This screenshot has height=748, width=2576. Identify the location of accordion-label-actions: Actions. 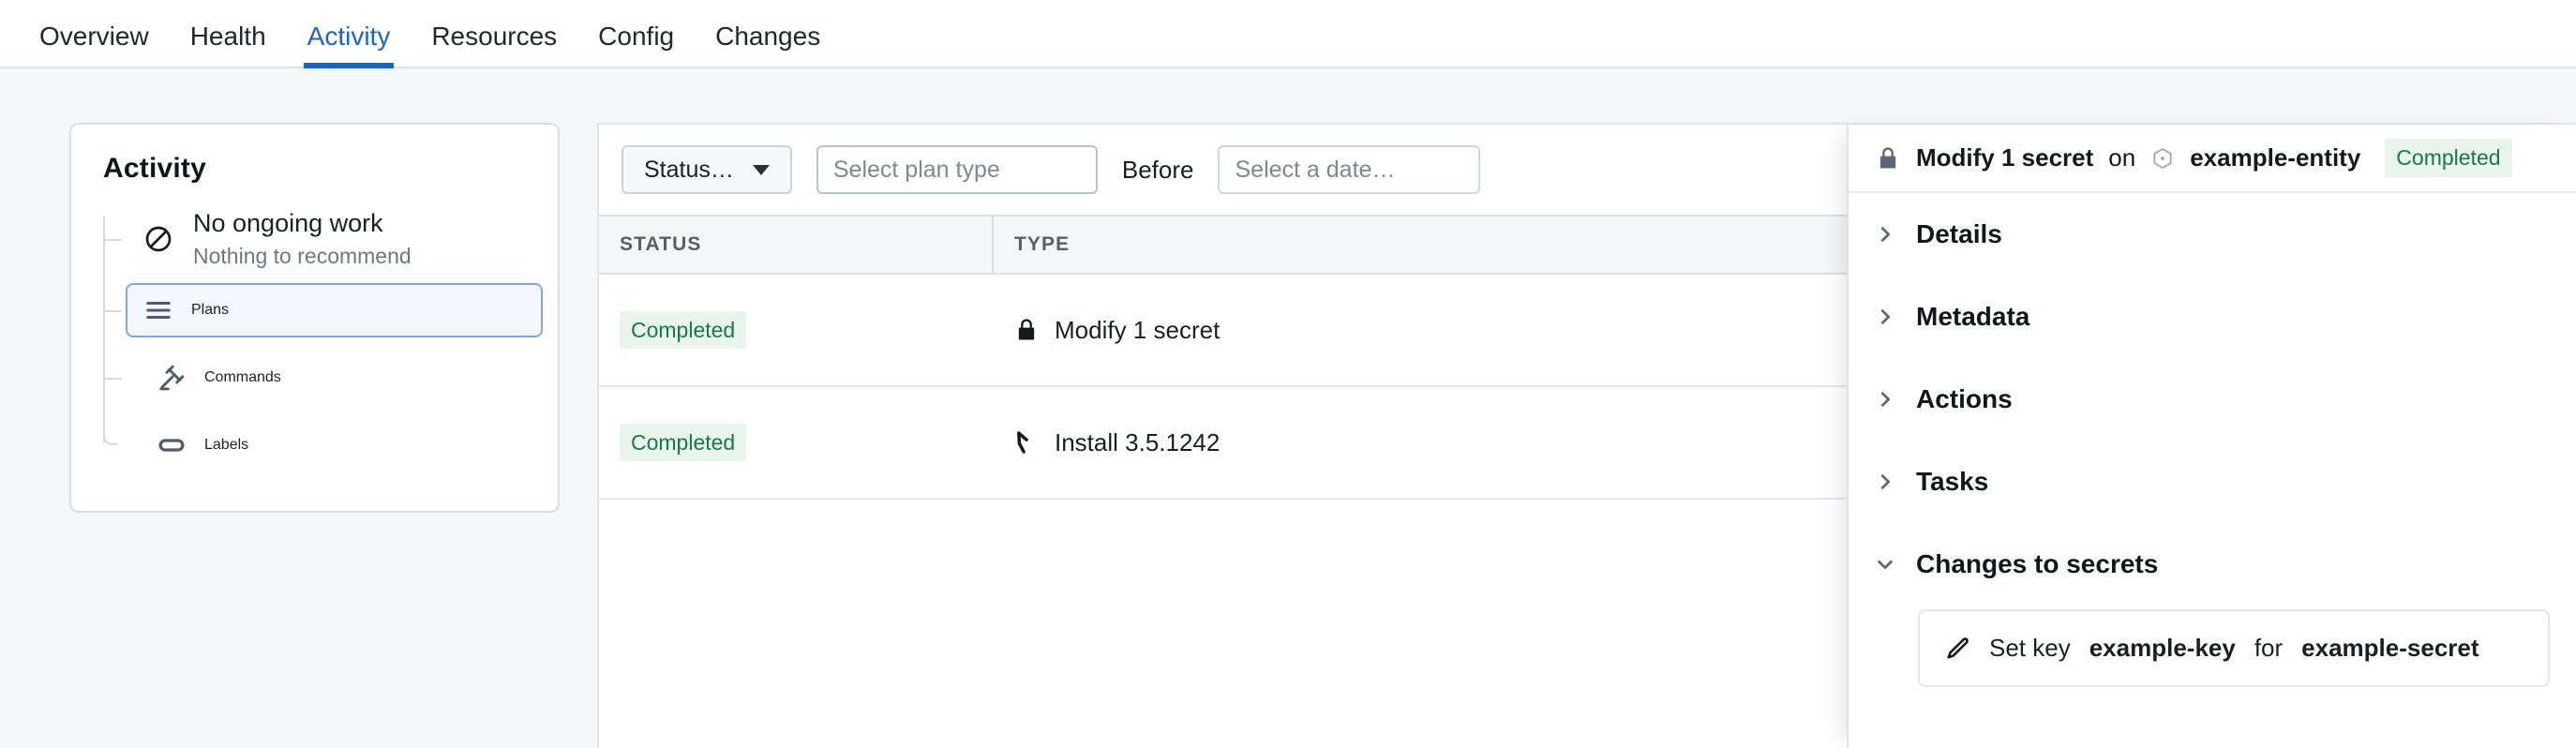
(1965, 398).